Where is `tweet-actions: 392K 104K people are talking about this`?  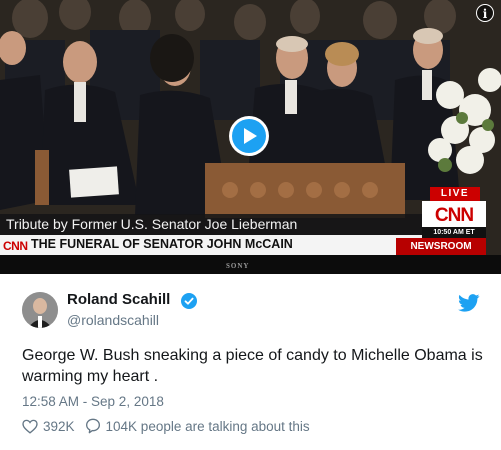
tweet-actions: 392K 104K people are talking about this is located at coordinates (171, 426).